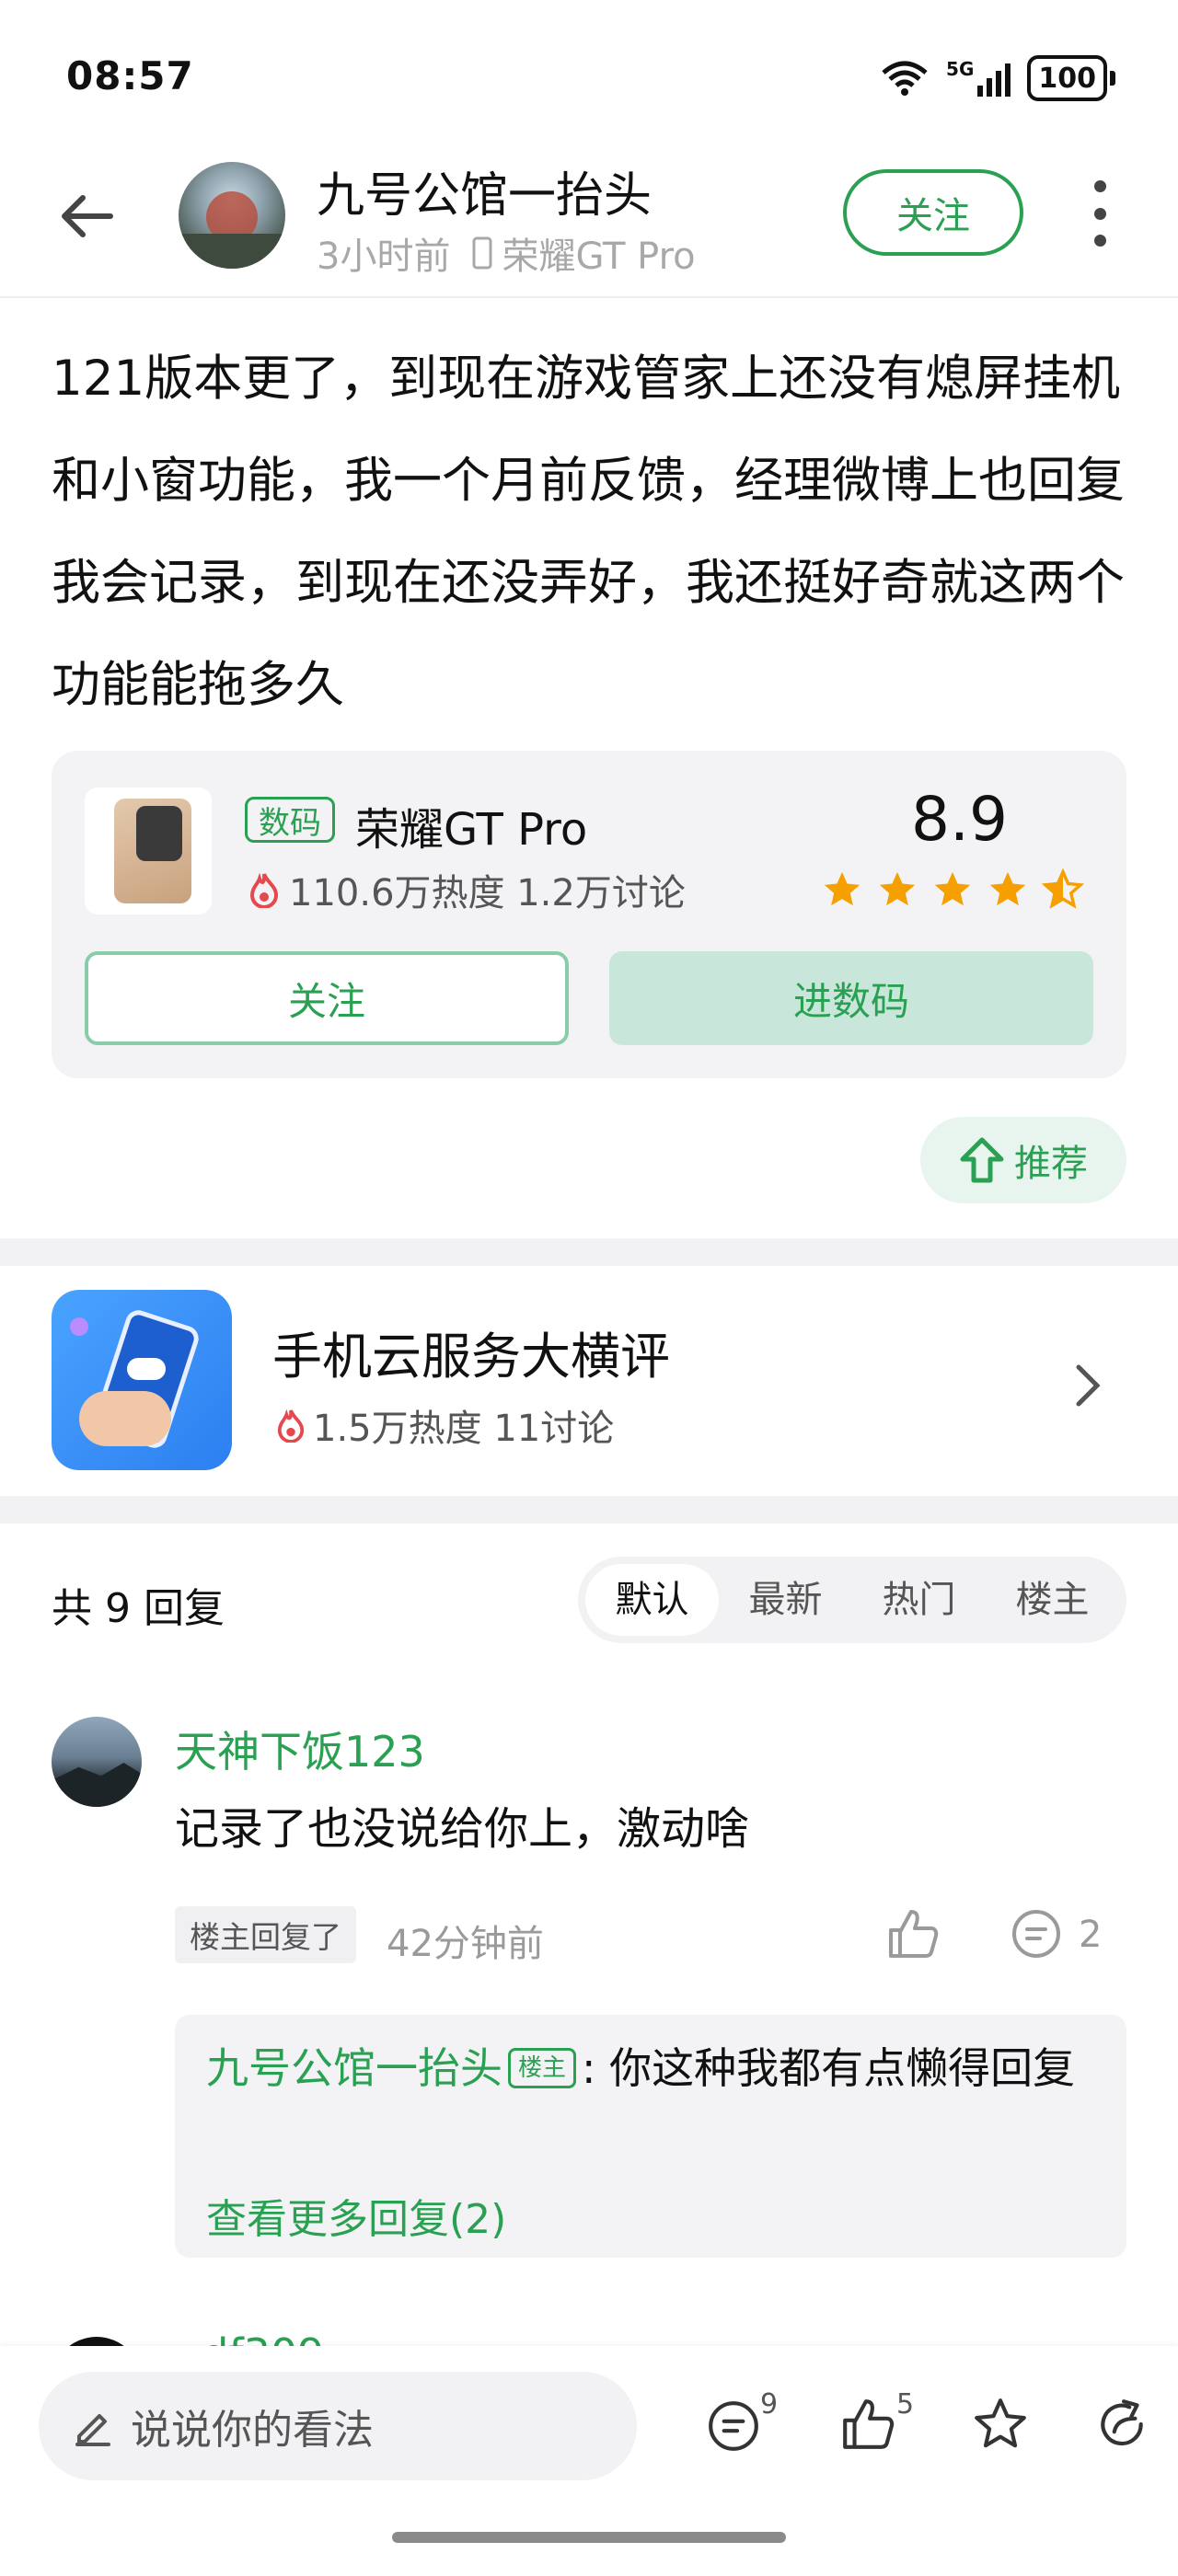 Image resolution: width=1178 pixels, height=2576 pixels. I want to click on comment-input: 说说你的看法, so click(338, 2426).